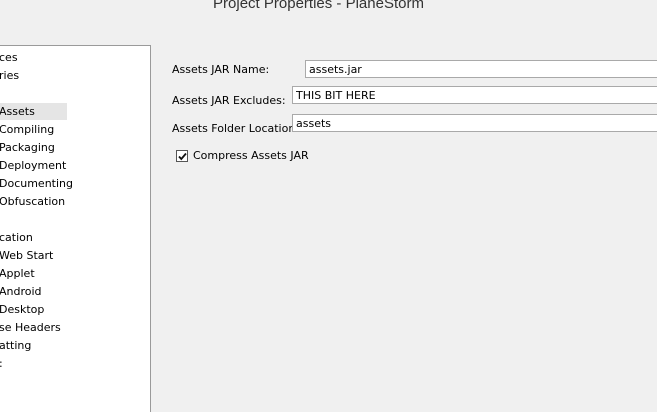  Describe the element at coordinates (251, 156) in the screenshot. I see `compress-assets-jar-label: Compress Assets JAR` at that location.